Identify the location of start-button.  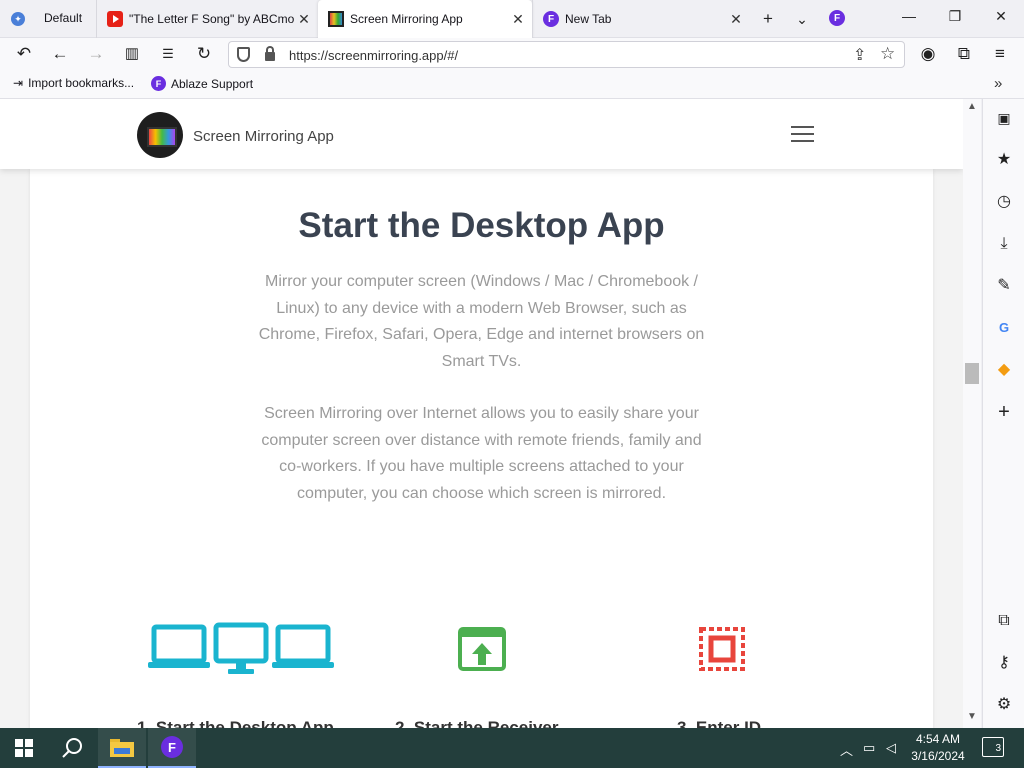
(24, 748).